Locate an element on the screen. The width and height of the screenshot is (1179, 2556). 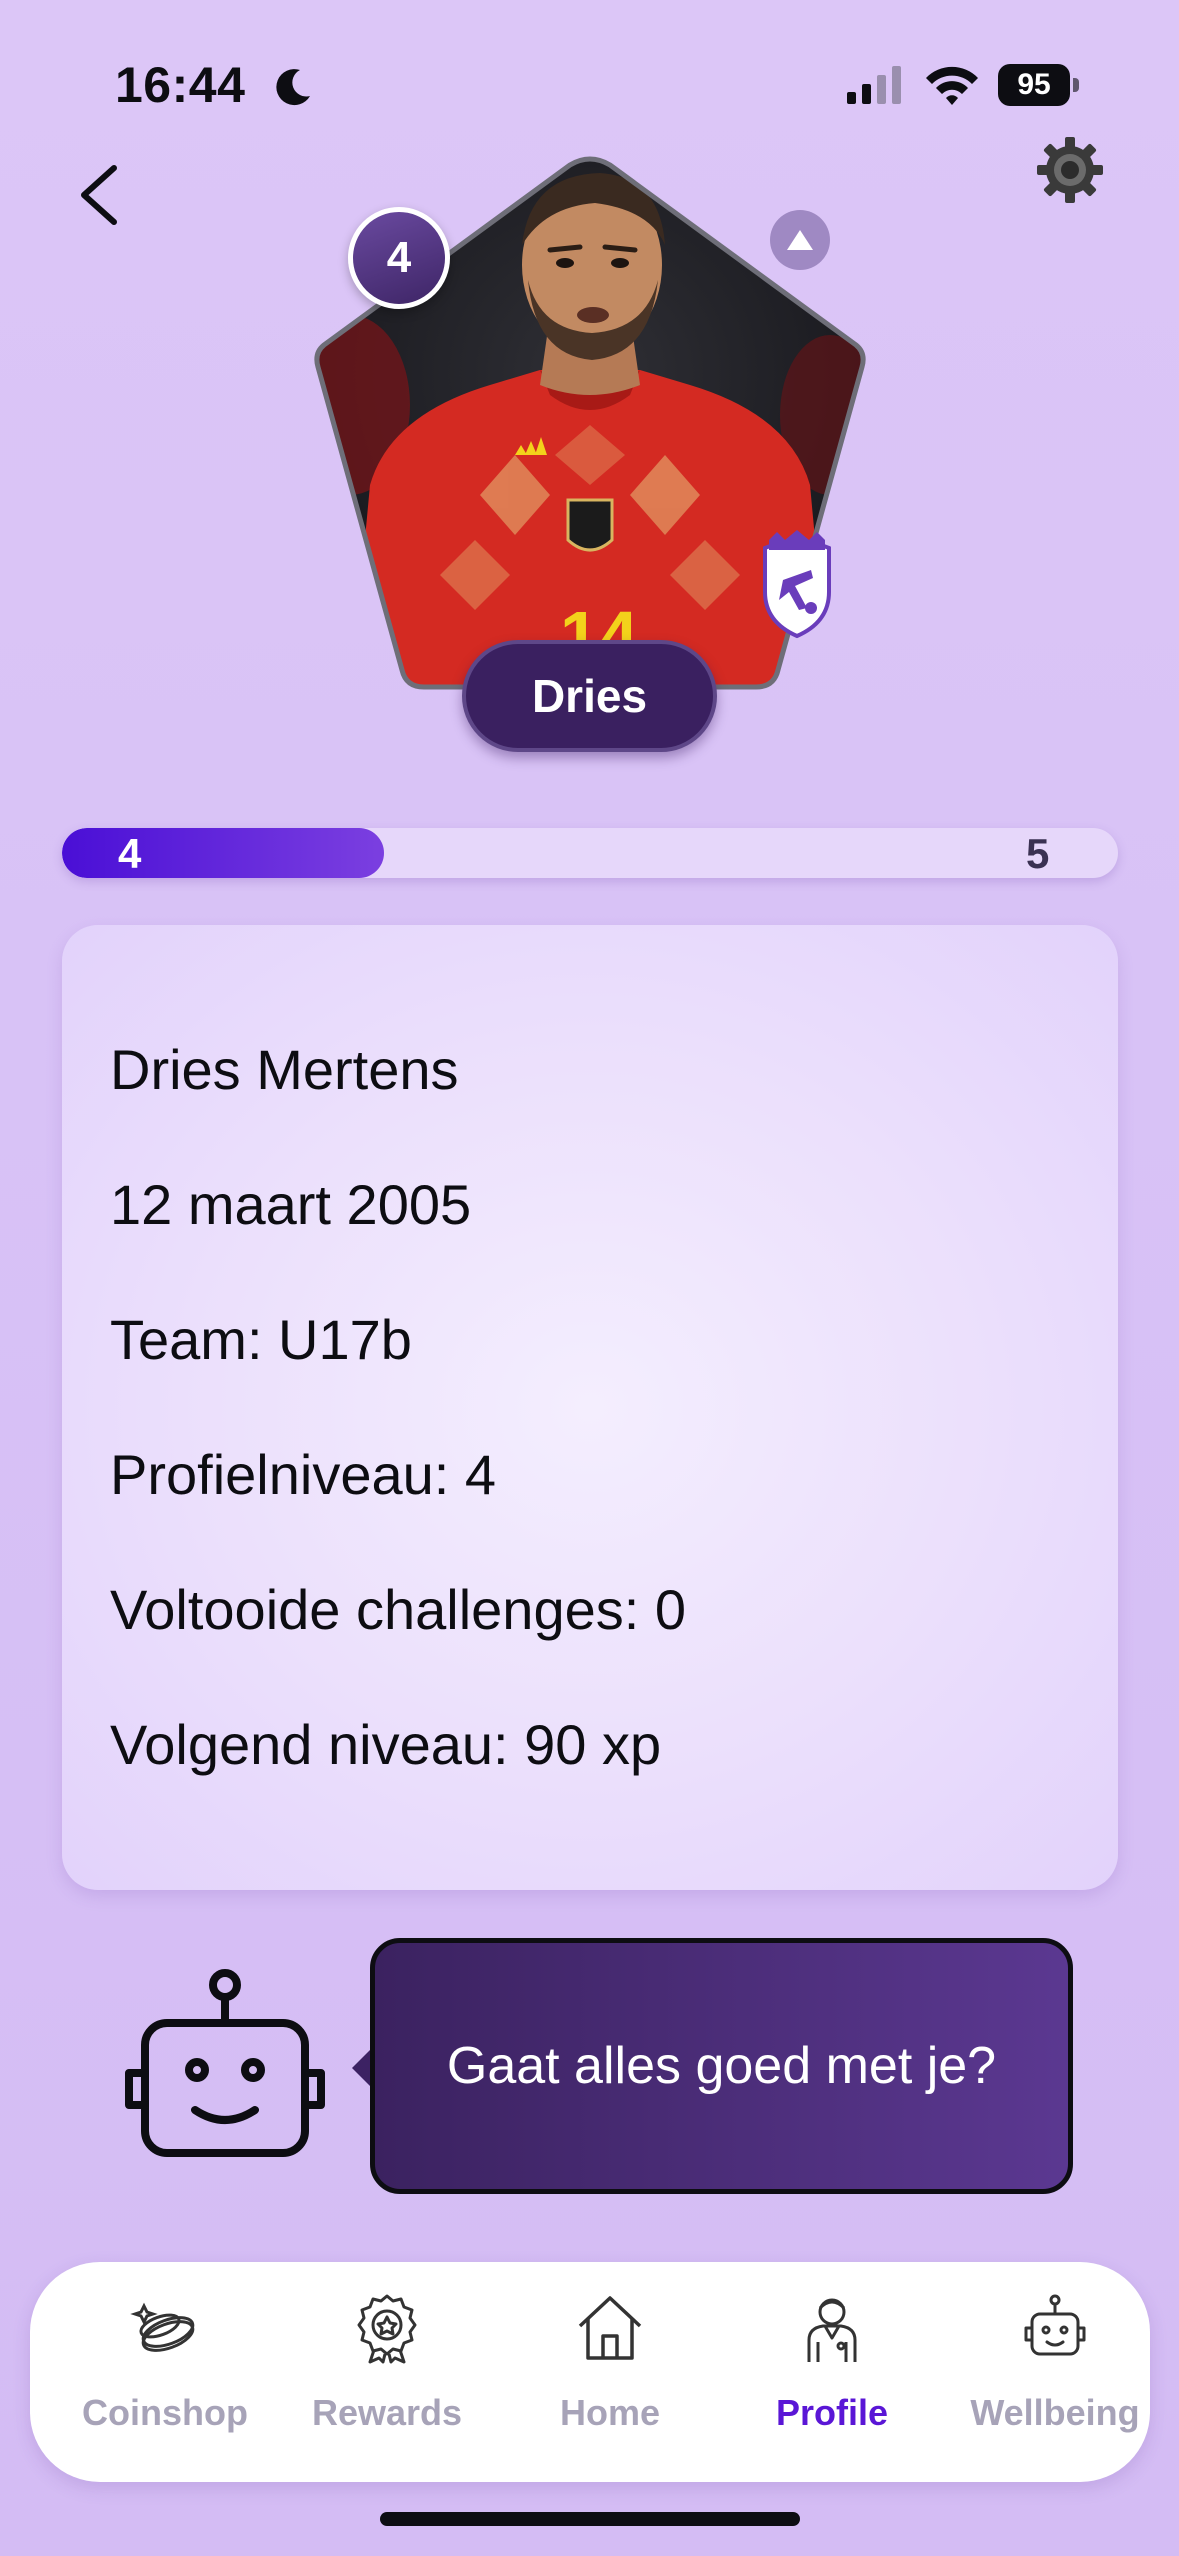
tab-label: Coinshop is located at coordinates (165, 2412).